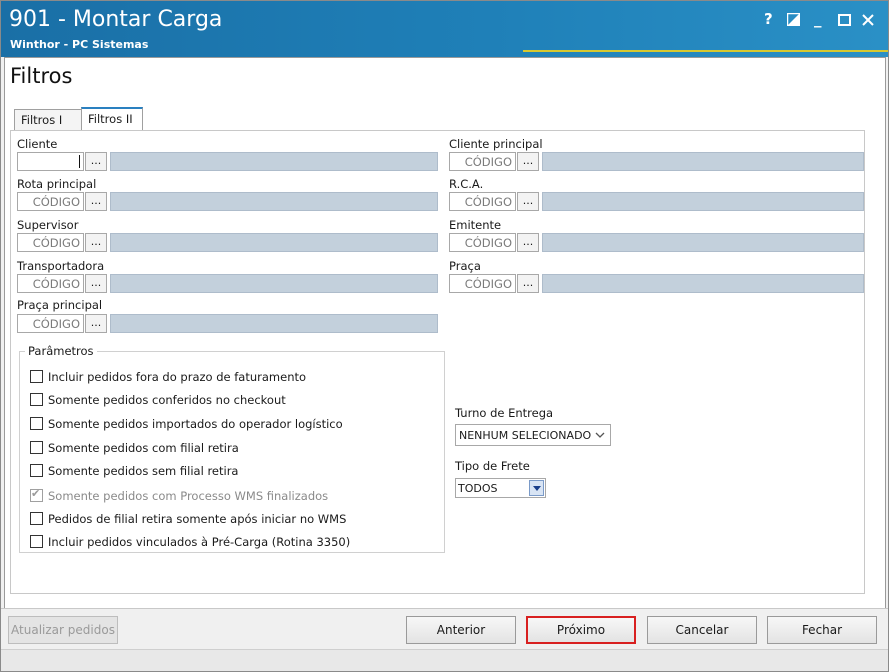 This screenshot has width=889, height=672. Describe the element at coordinates (581, 630) in the screenshot. I see `proximo-button: Próximo` at that location.